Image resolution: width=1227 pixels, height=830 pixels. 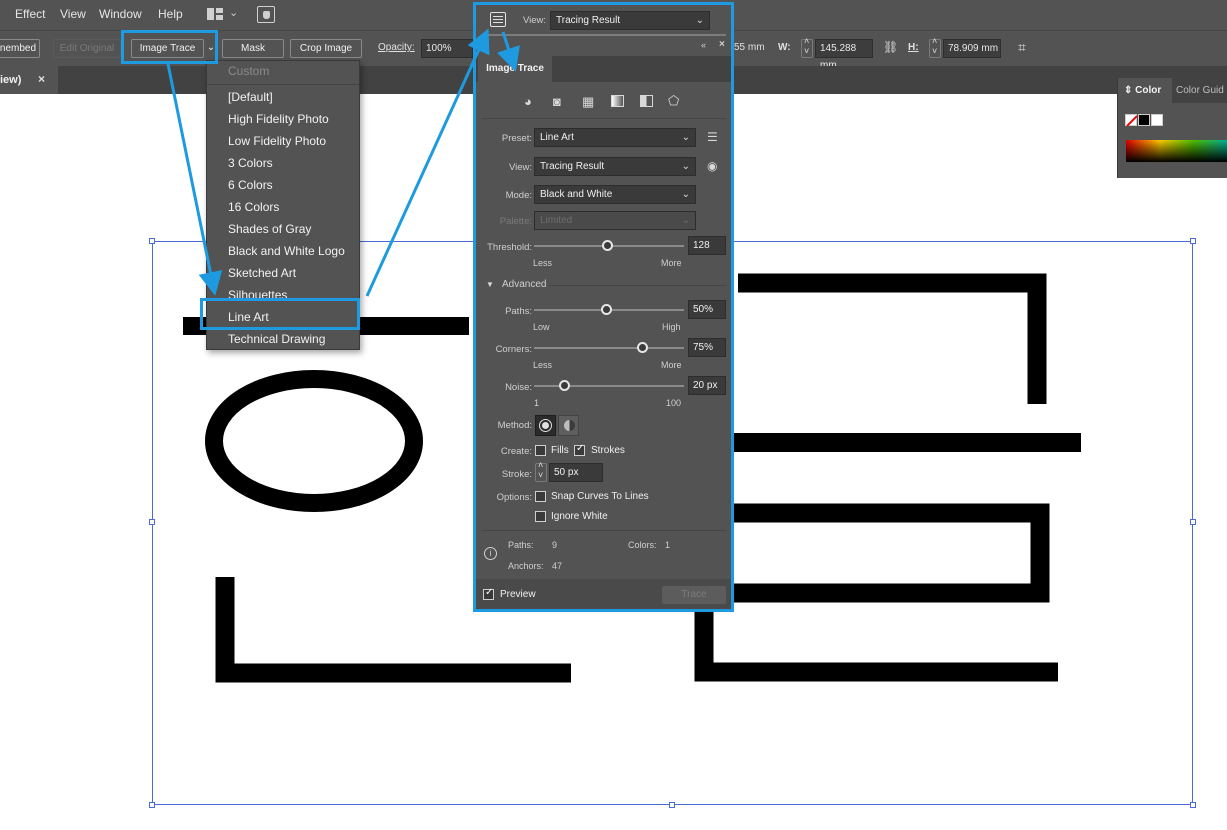 What do you see at coordinates (343, 162) in the screenshot?
I see `annotation-arrows` at bounding box center [343, 162].